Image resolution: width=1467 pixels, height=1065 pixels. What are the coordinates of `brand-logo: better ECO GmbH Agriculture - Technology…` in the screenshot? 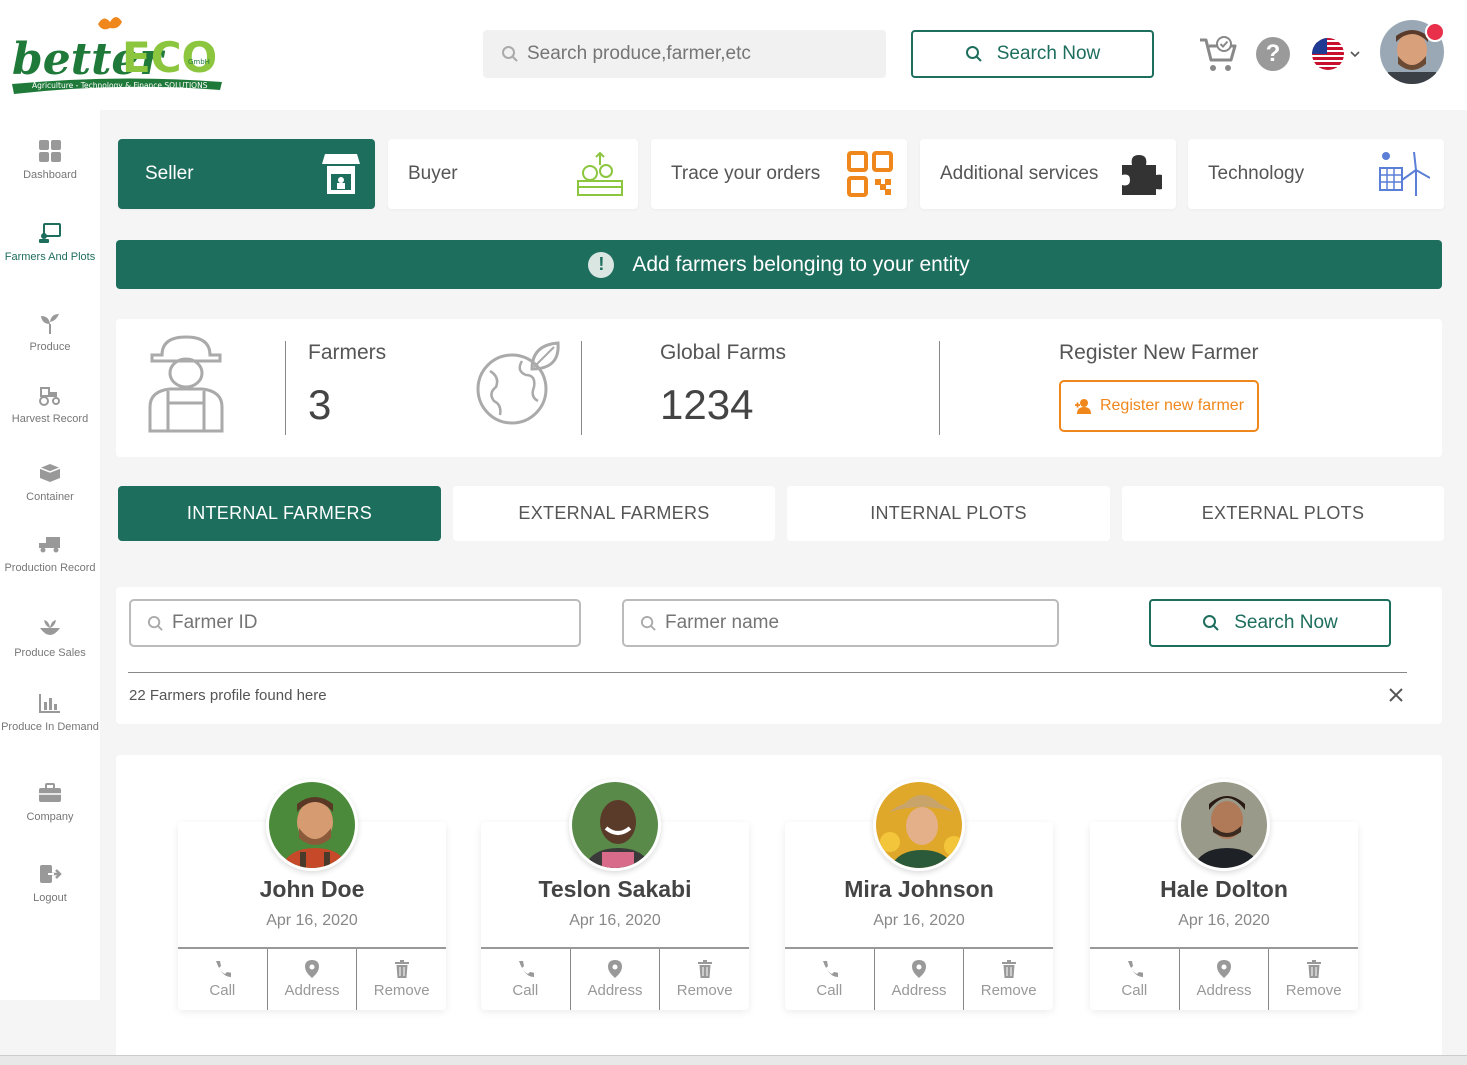 It's located at (120, 55).